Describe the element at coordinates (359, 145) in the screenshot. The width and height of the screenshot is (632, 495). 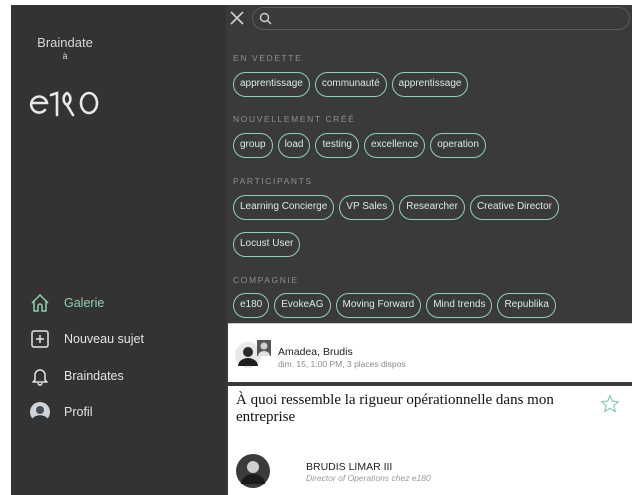
I see `new-tags: group load testing excellence operation` at that location.